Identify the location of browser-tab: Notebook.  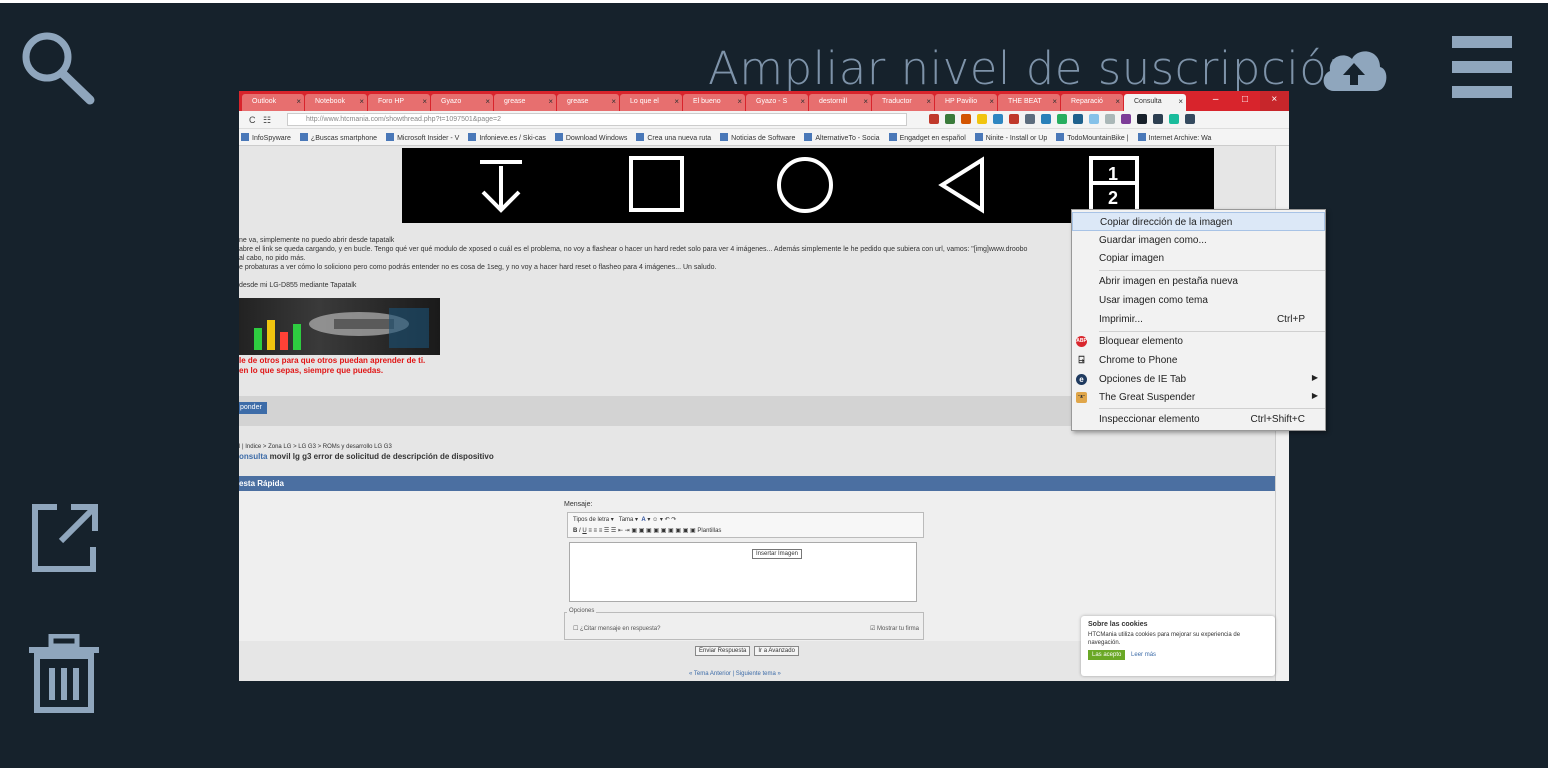
(336, 102).